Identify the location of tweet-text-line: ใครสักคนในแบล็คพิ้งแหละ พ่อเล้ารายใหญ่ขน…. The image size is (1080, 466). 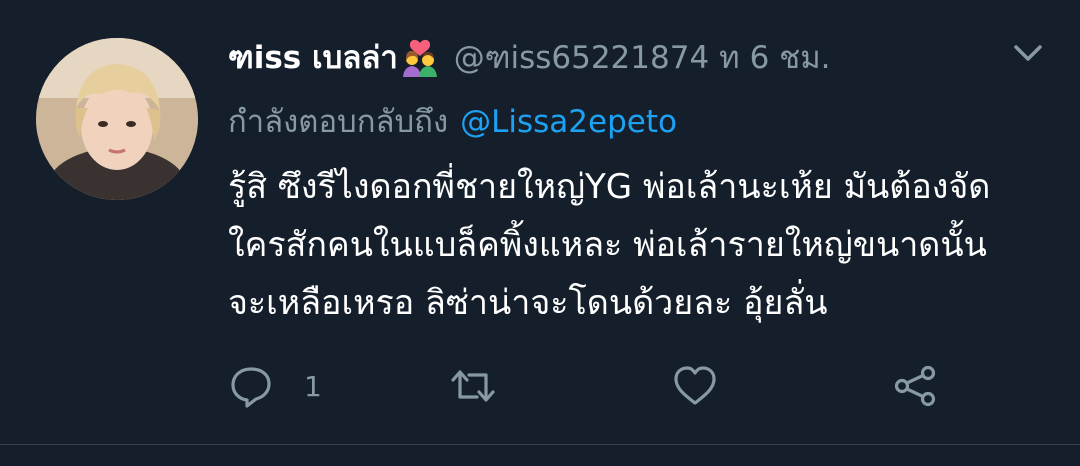
(607, 245).